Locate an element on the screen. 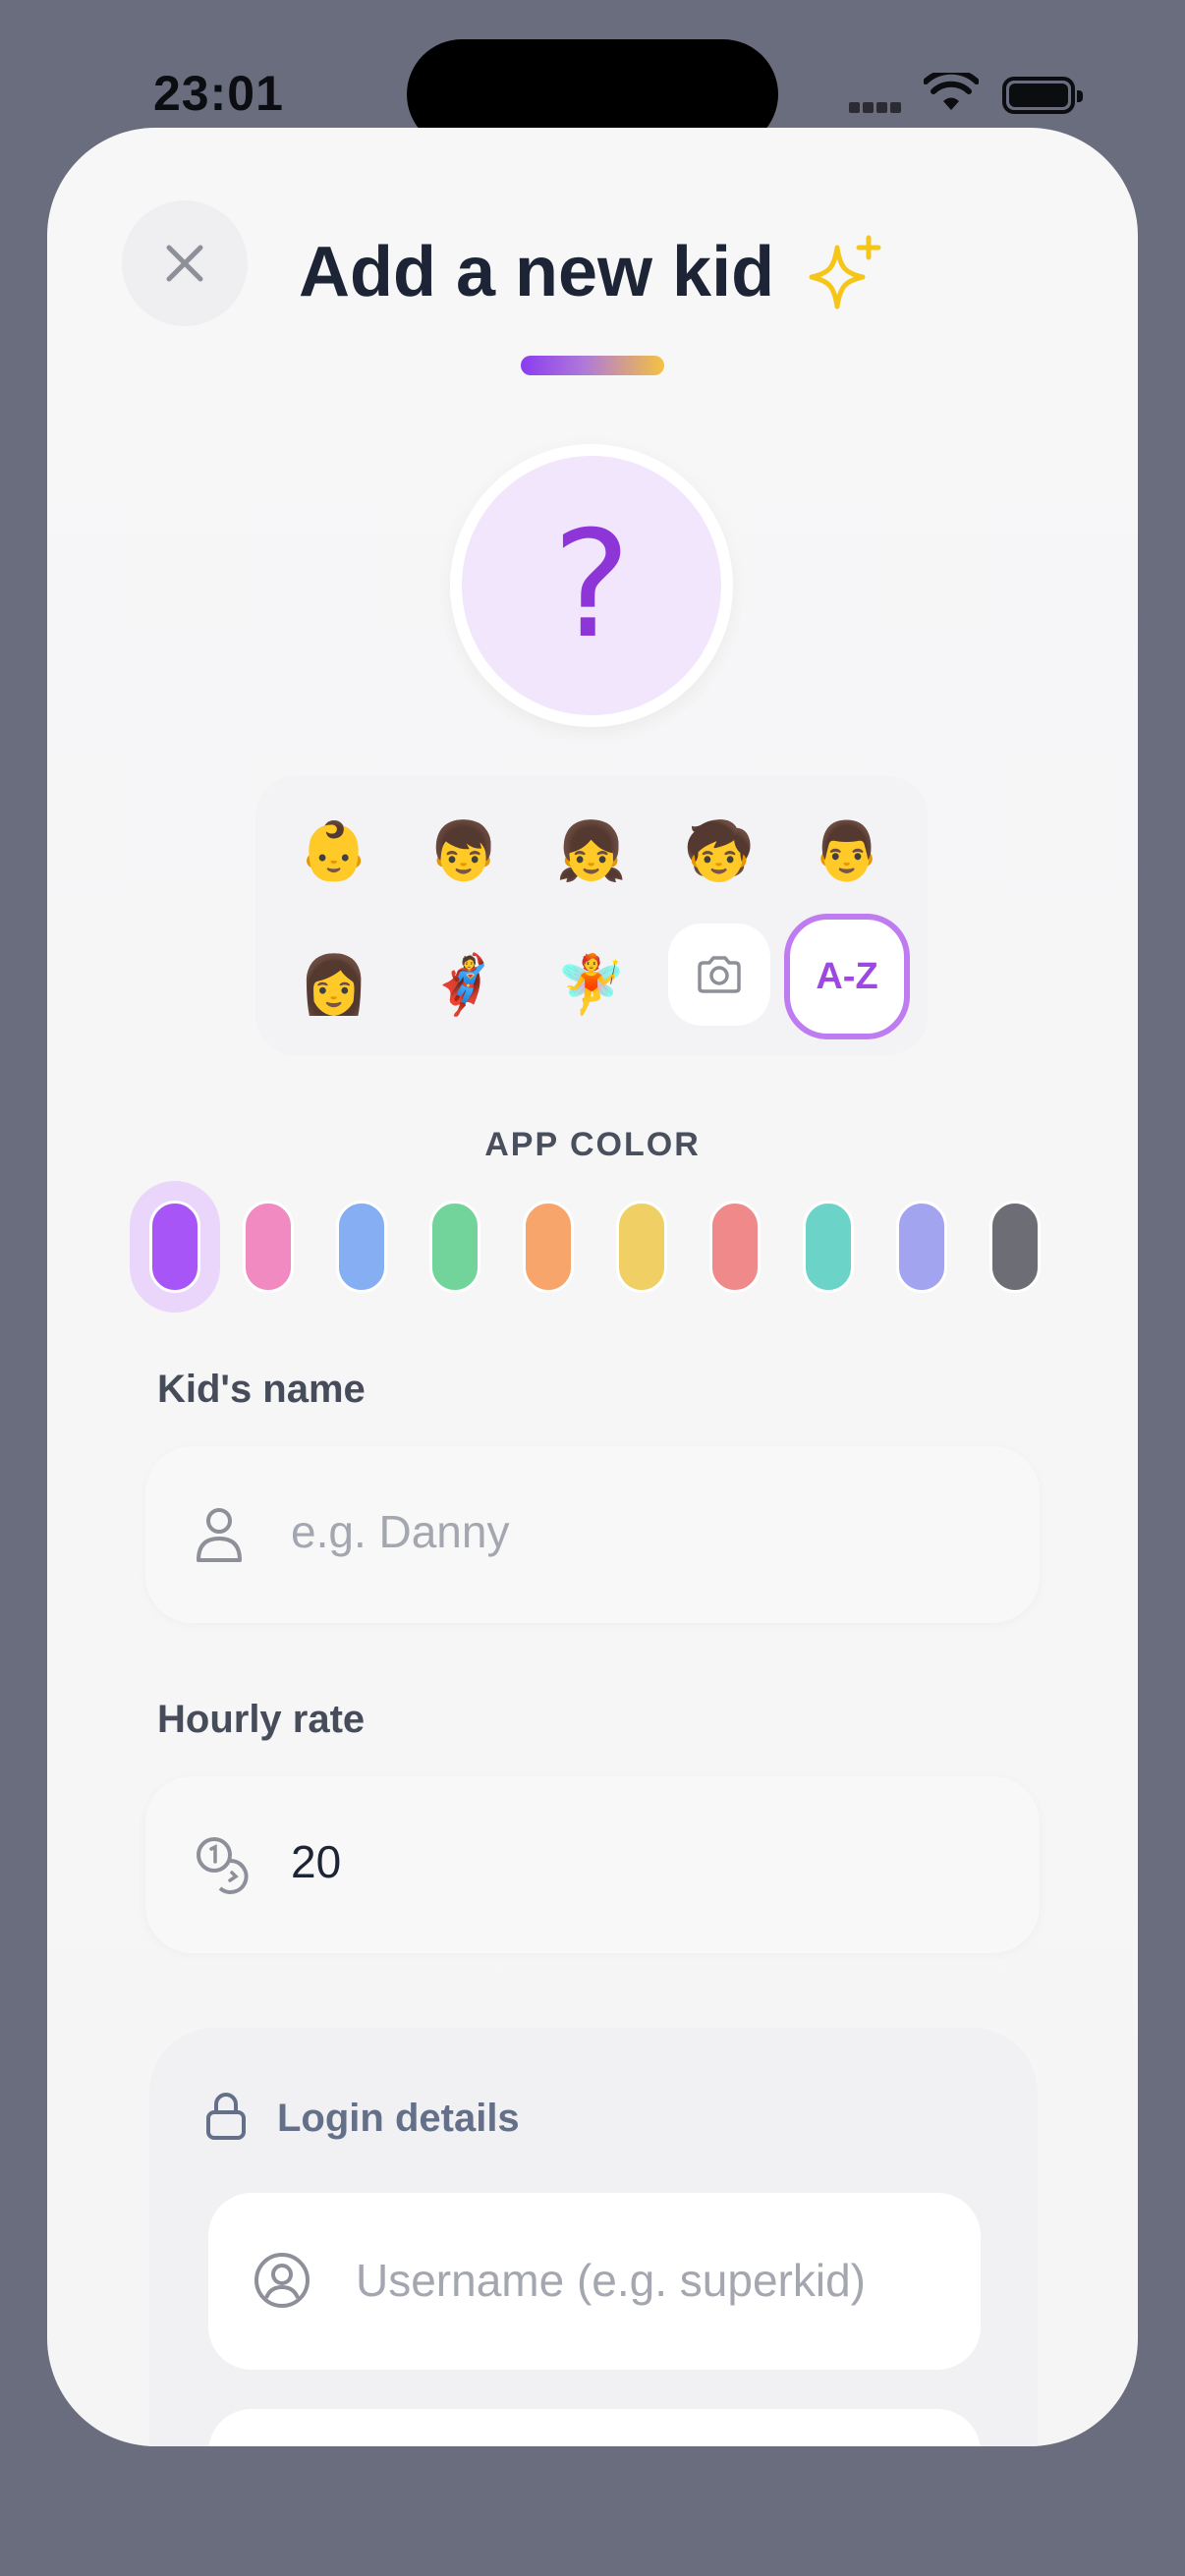  username-field: Username (e.g. superkid) is located at coordinates (594, 2281).